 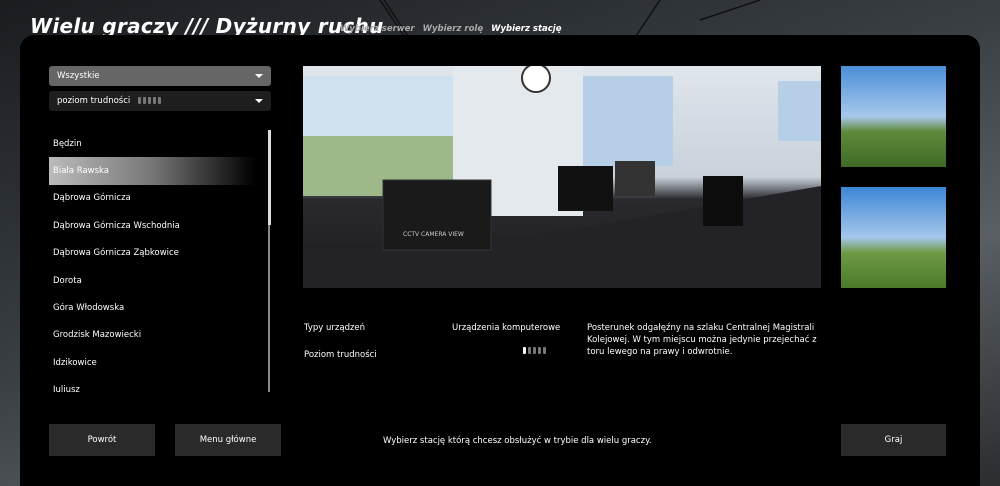 I want to click on difficulty-filter-pips, so click(x=150, y=100).